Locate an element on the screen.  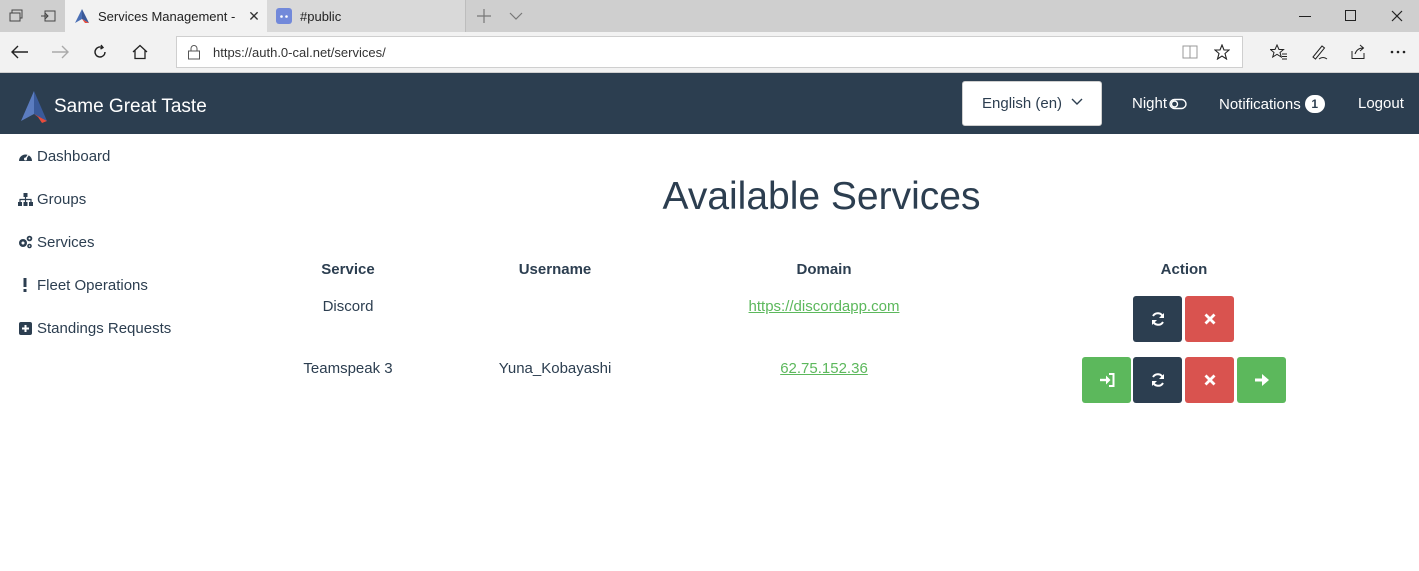
dashboard-icon is located at coordinates (25, 156).